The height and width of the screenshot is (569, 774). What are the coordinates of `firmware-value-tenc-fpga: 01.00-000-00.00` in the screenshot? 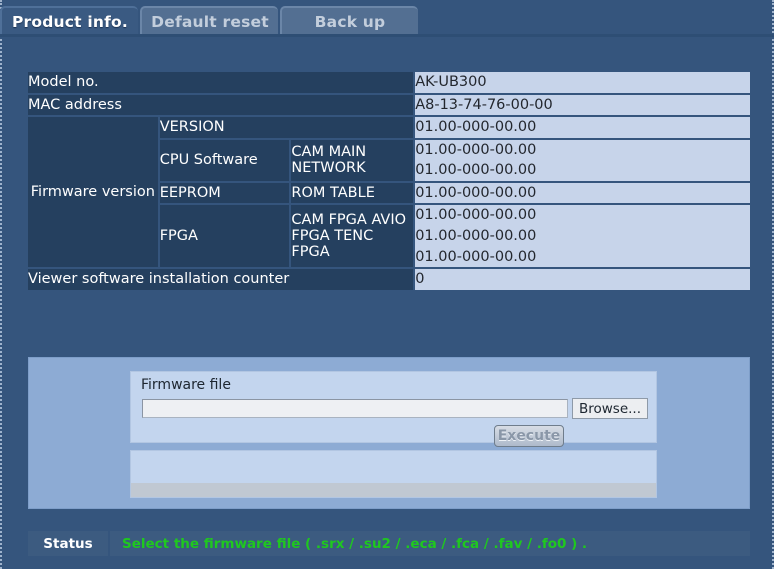 It's located at (476, 256).